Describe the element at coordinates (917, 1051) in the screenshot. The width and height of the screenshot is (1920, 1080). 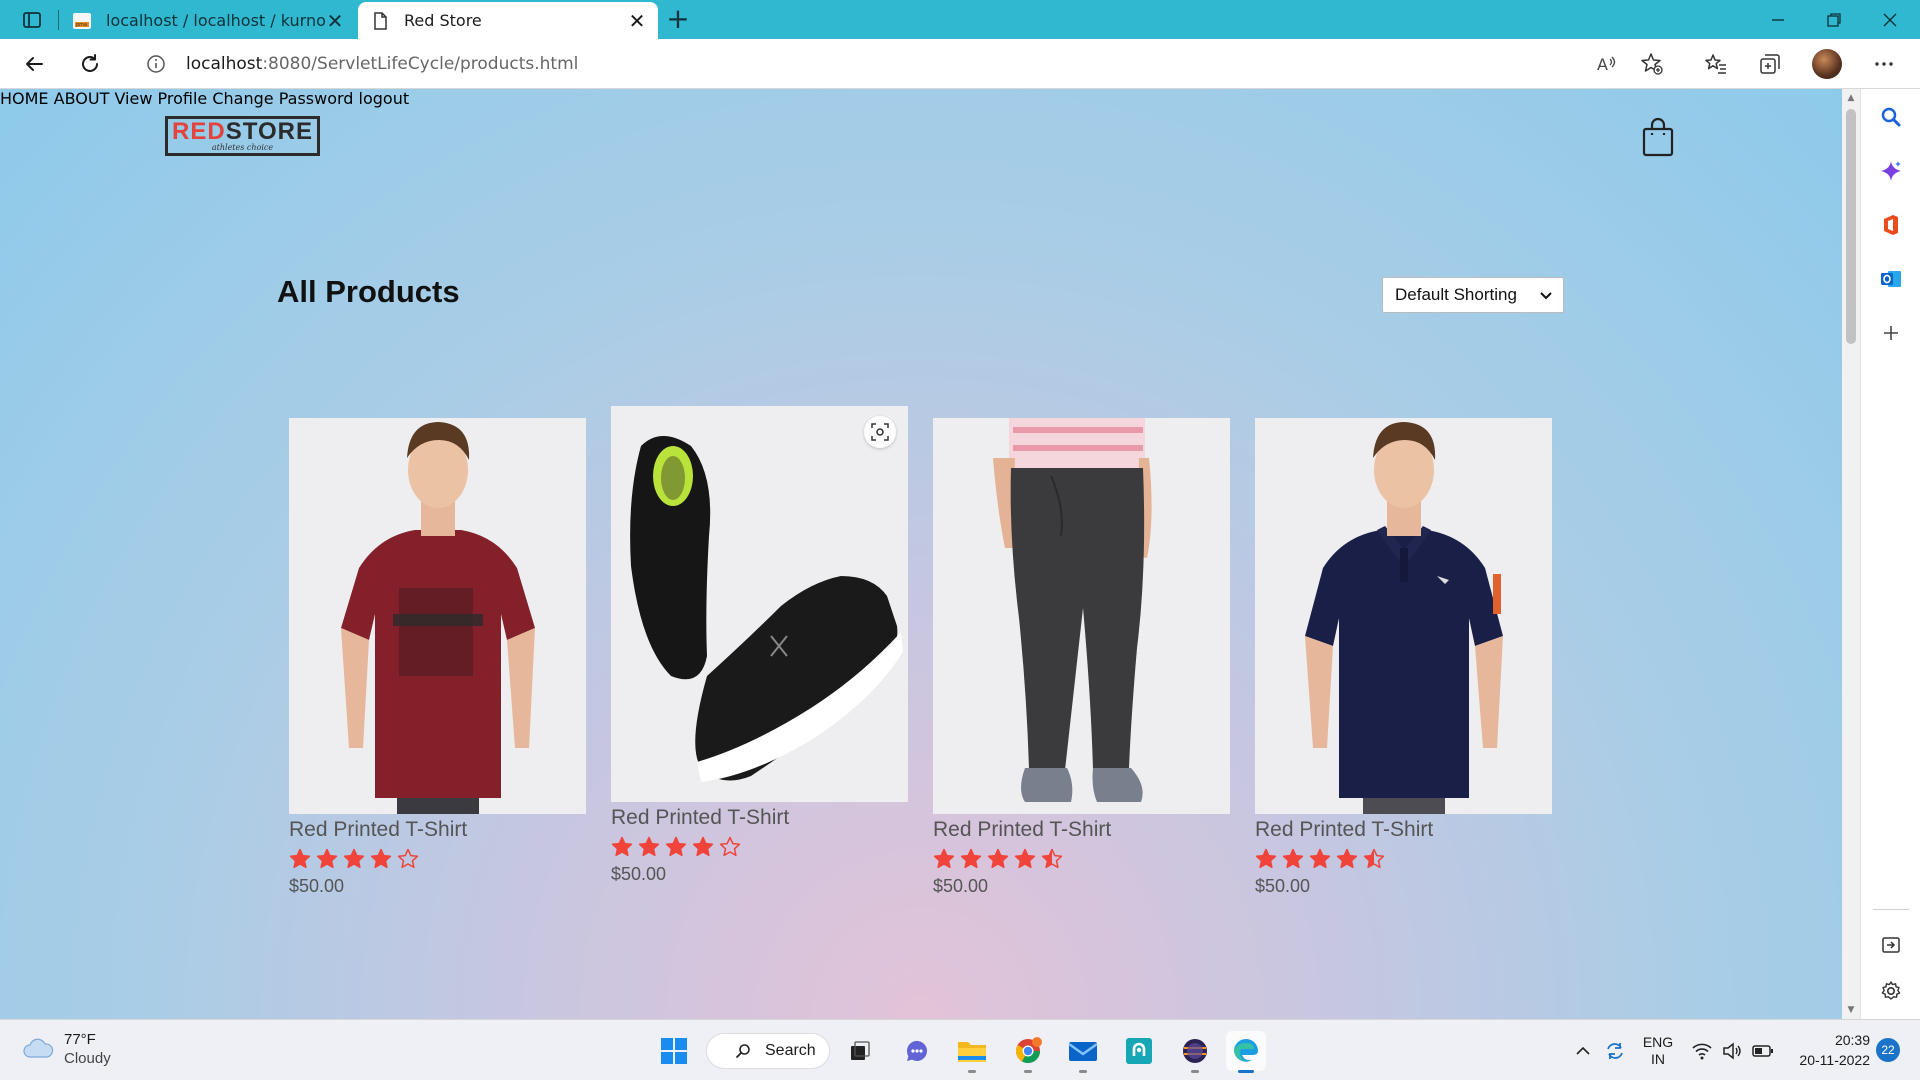
I see `teams-chat-icon` at that location.